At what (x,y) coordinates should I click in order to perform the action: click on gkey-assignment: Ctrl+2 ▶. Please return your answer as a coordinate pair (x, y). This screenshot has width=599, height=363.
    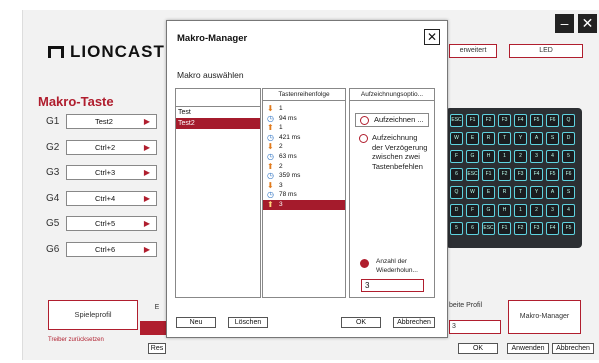
    Looking at the image, I should click on (111, 147).